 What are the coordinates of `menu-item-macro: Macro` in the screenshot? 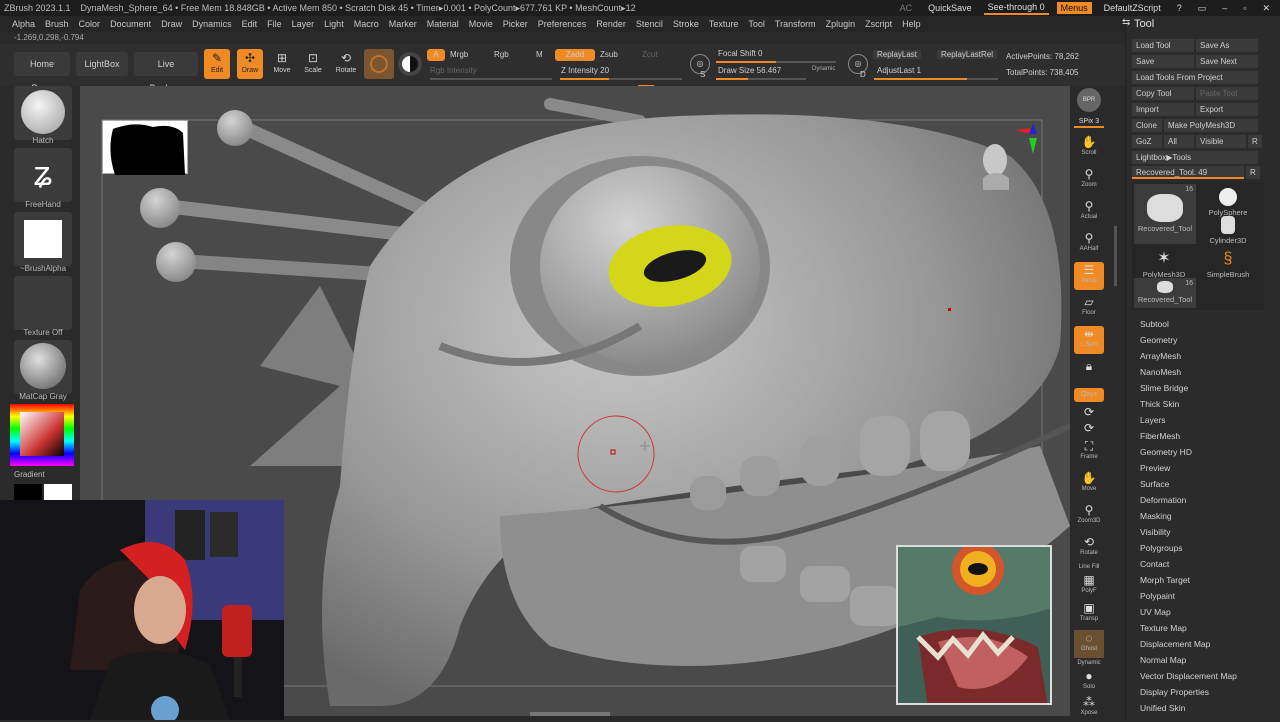 It's located at (366, 24).